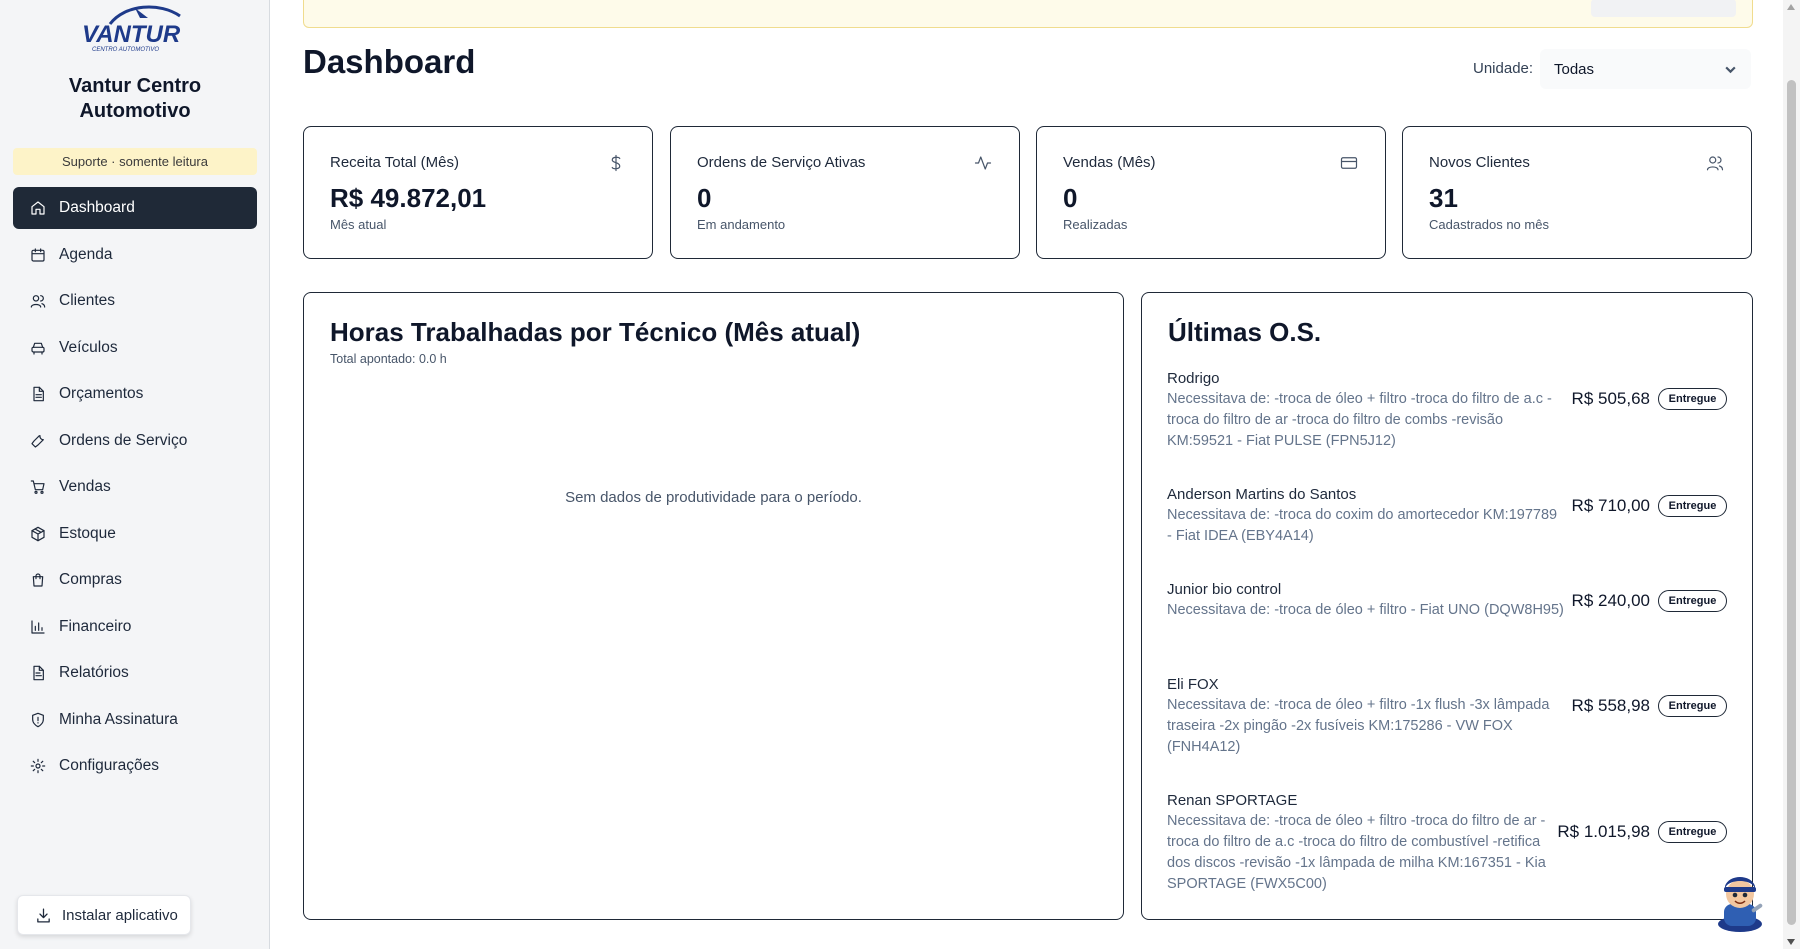 The height and width of the screenshot is (949, 1800). I want to click on sidebar-item-label: Clientes, so click(87, 300).